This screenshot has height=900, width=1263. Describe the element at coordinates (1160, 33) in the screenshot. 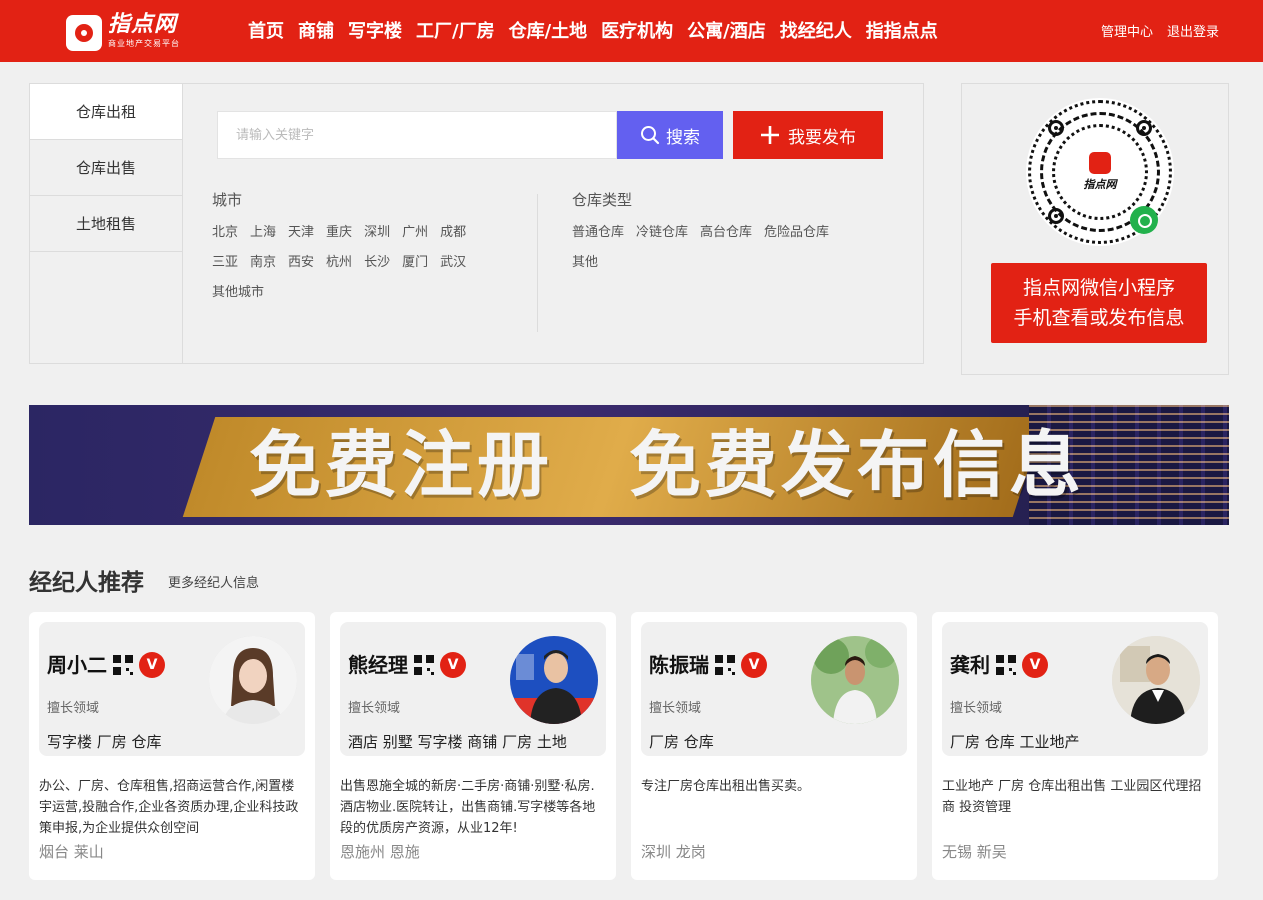

I see `user-links: 管理中心 退出登录` at that location.